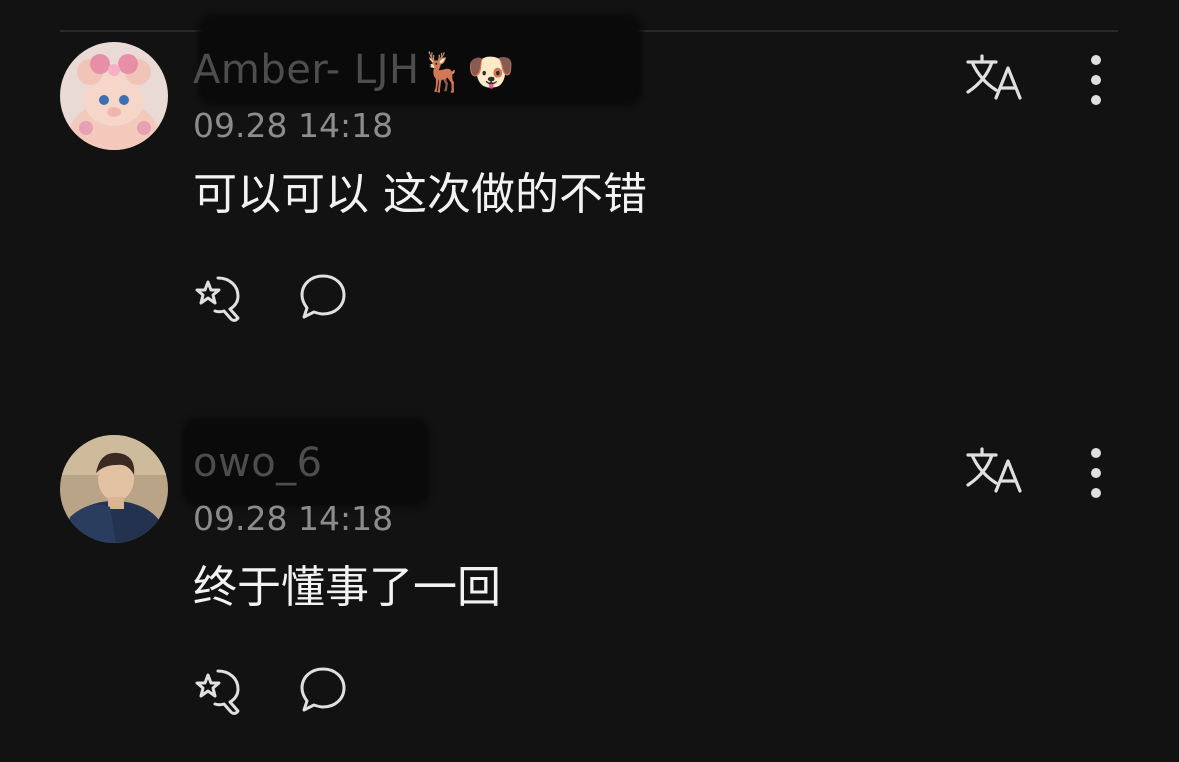  I want to click on username: Amber- LJH🦌🐶, so click(354, 71).